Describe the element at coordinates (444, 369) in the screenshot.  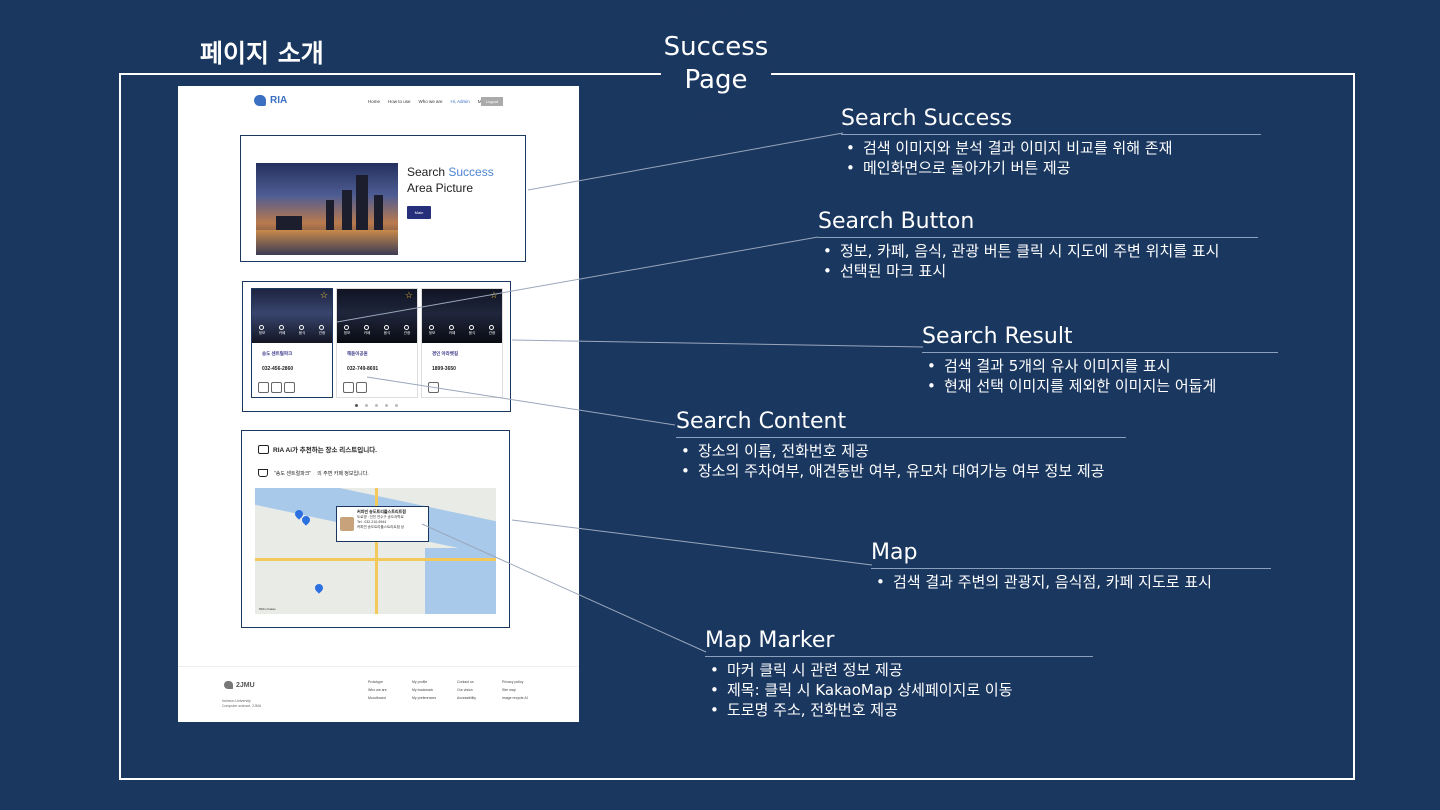
I see `place-phone: 1899-3650` at that location.